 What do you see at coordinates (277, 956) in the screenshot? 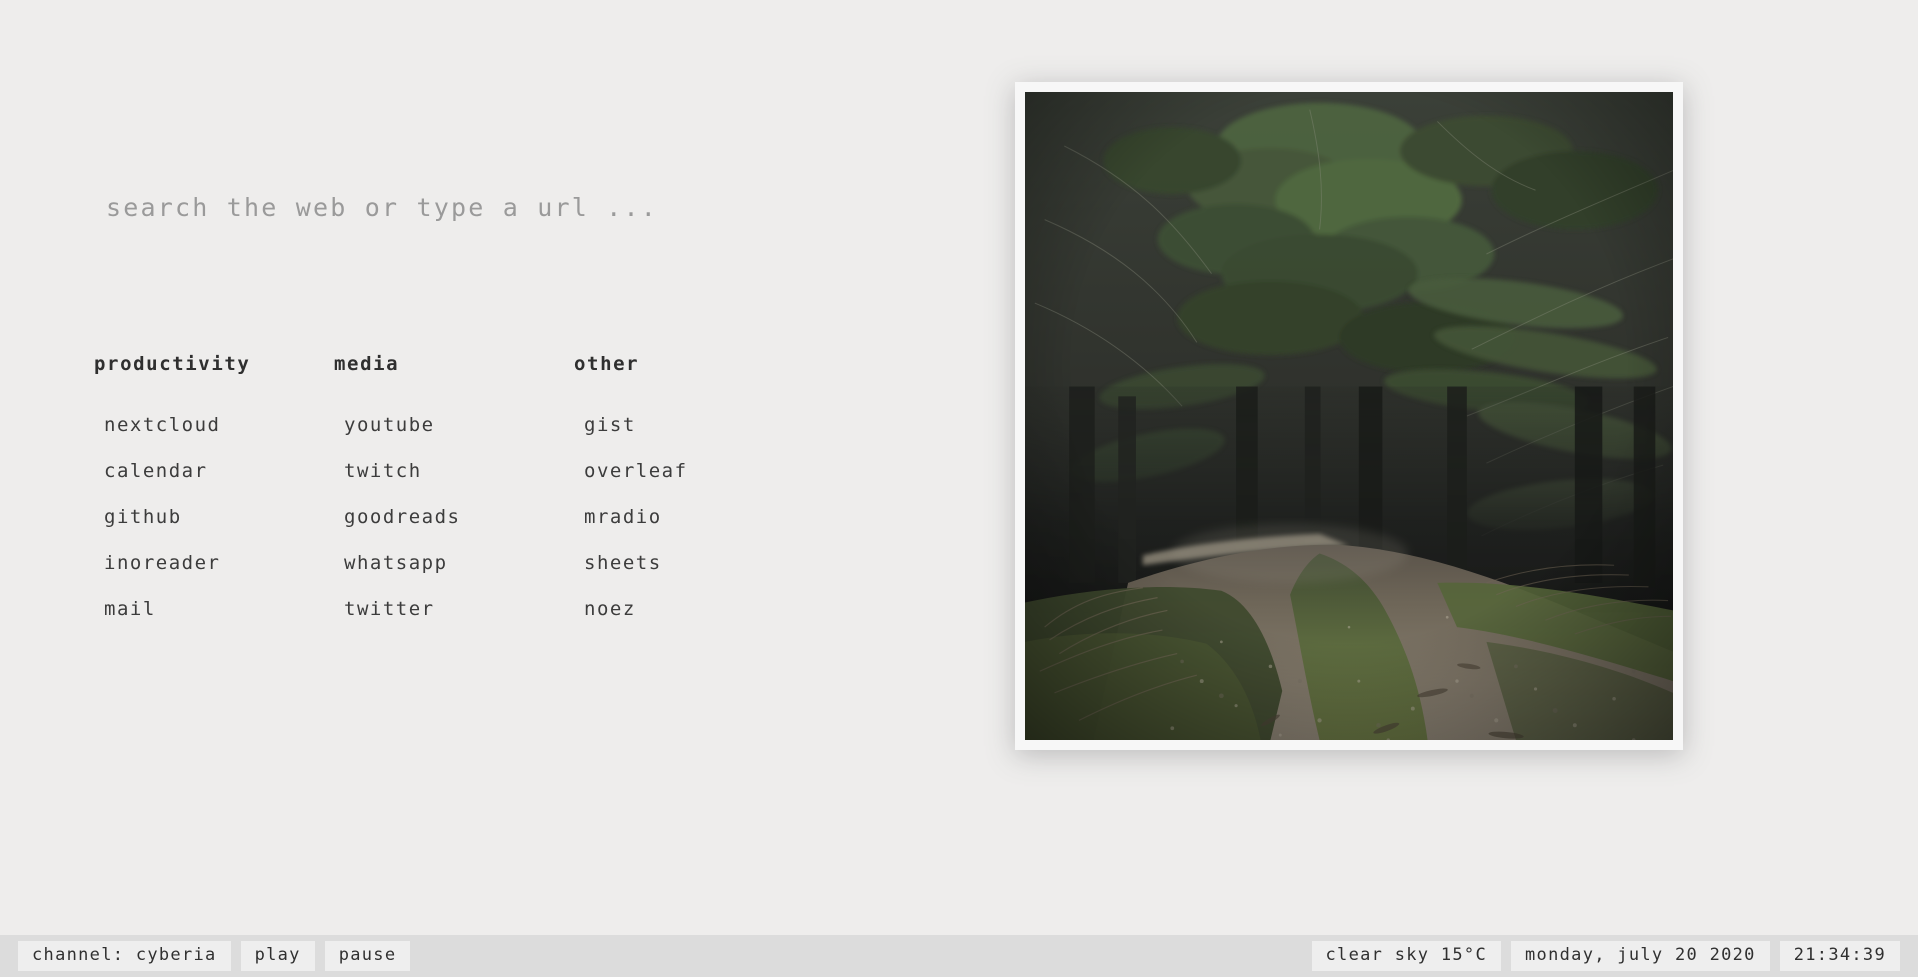
I see `play-button: play` at bounding box center [277, 956].